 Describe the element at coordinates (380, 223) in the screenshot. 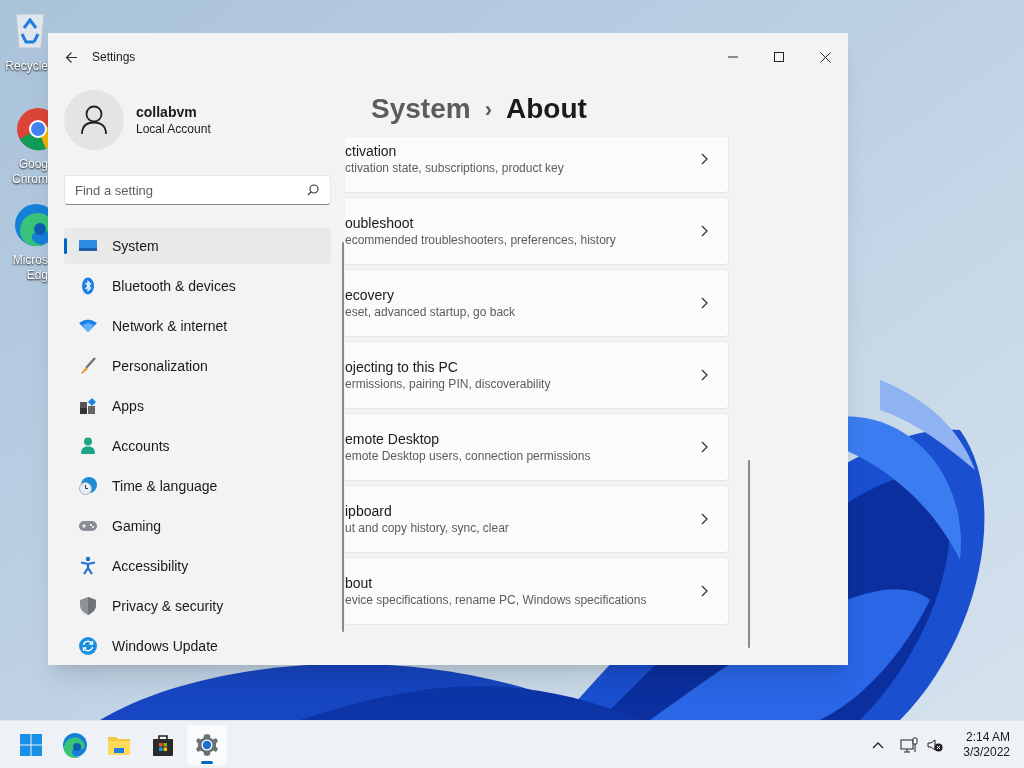

I see `card-title: oubleshoot` at that location.